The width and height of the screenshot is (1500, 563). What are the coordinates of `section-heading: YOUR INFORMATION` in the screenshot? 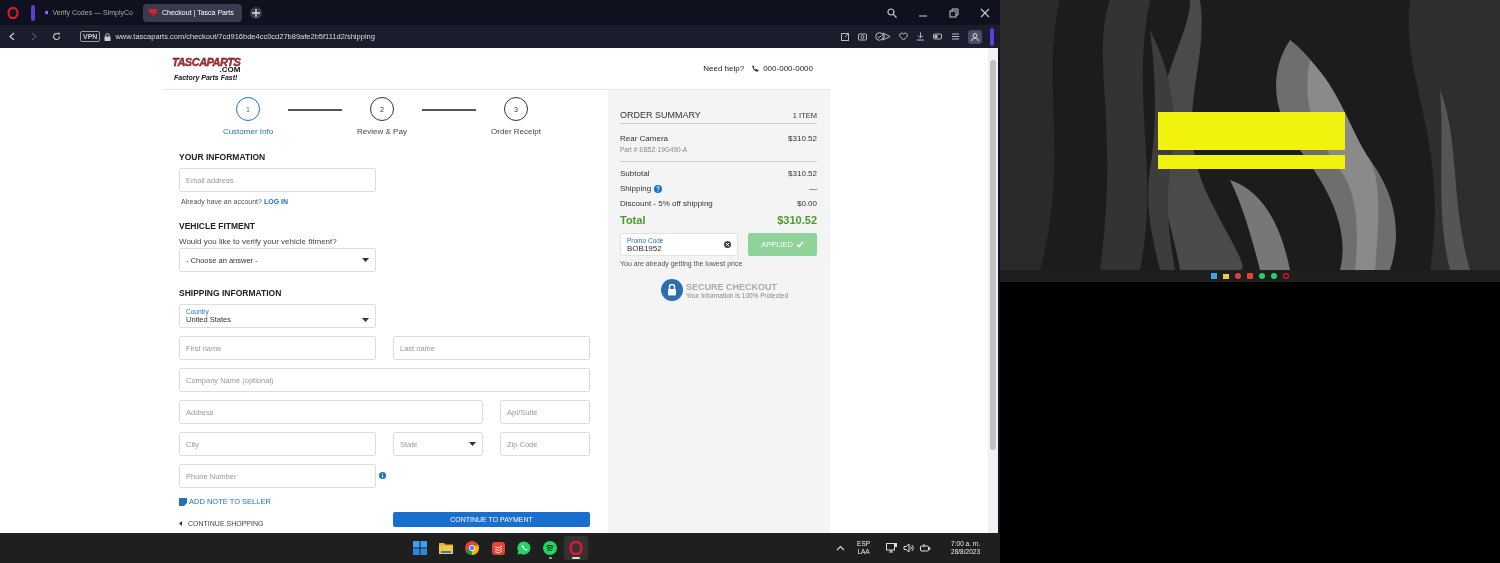 It's located at (223, 157).